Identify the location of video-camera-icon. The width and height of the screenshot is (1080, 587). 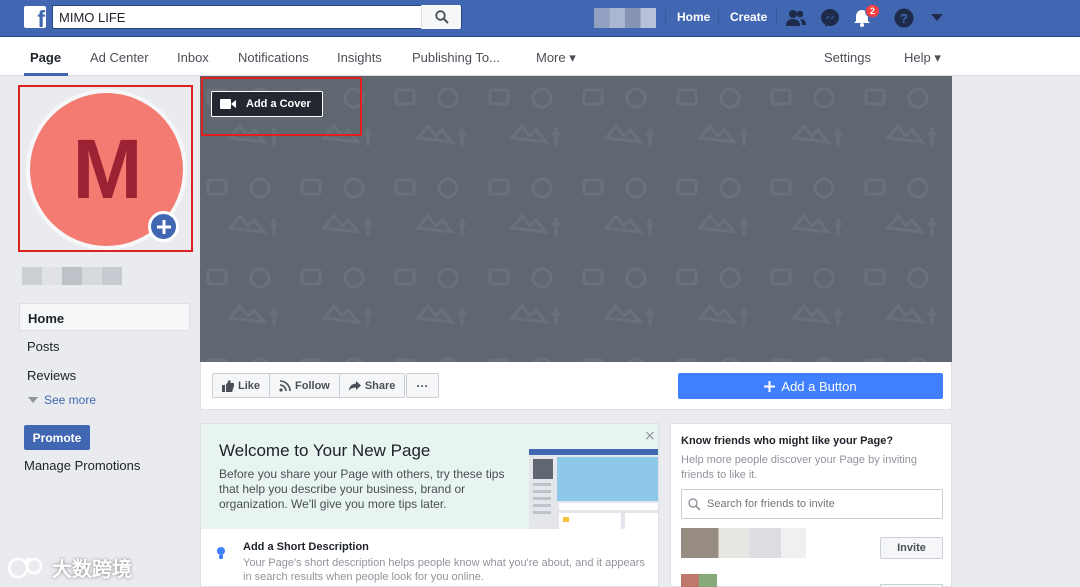
(228, 104).